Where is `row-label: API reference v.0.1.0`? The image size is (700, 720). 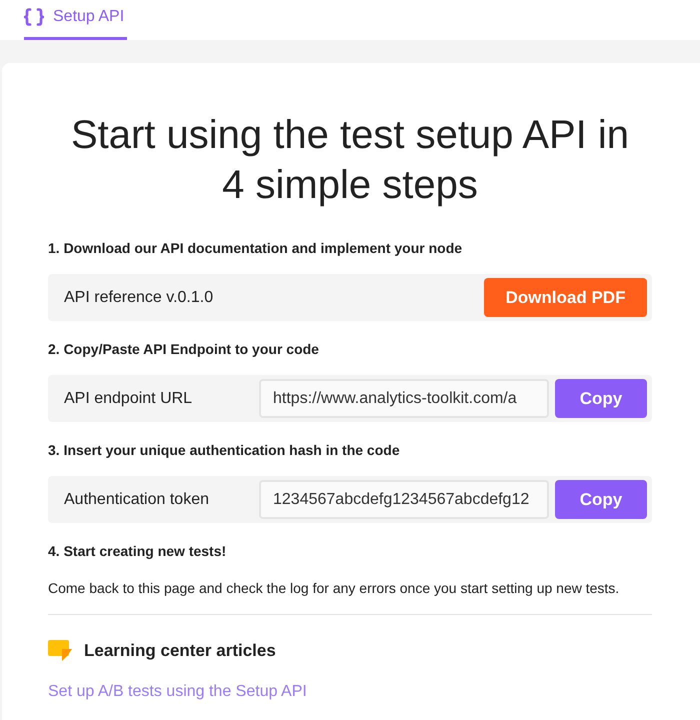
row-label: API reference v.0.1.0 is located at coordinates (139, 297).